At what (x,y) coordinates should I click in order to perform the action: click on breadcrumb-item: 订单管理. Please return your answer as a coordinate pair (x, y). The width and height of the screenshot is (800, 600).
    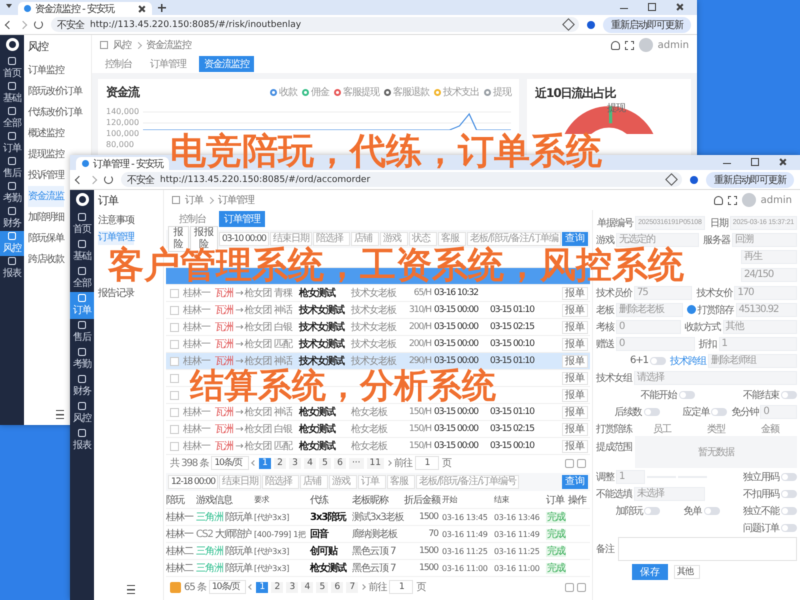
    Looking at the image, I should click on (236, 200).